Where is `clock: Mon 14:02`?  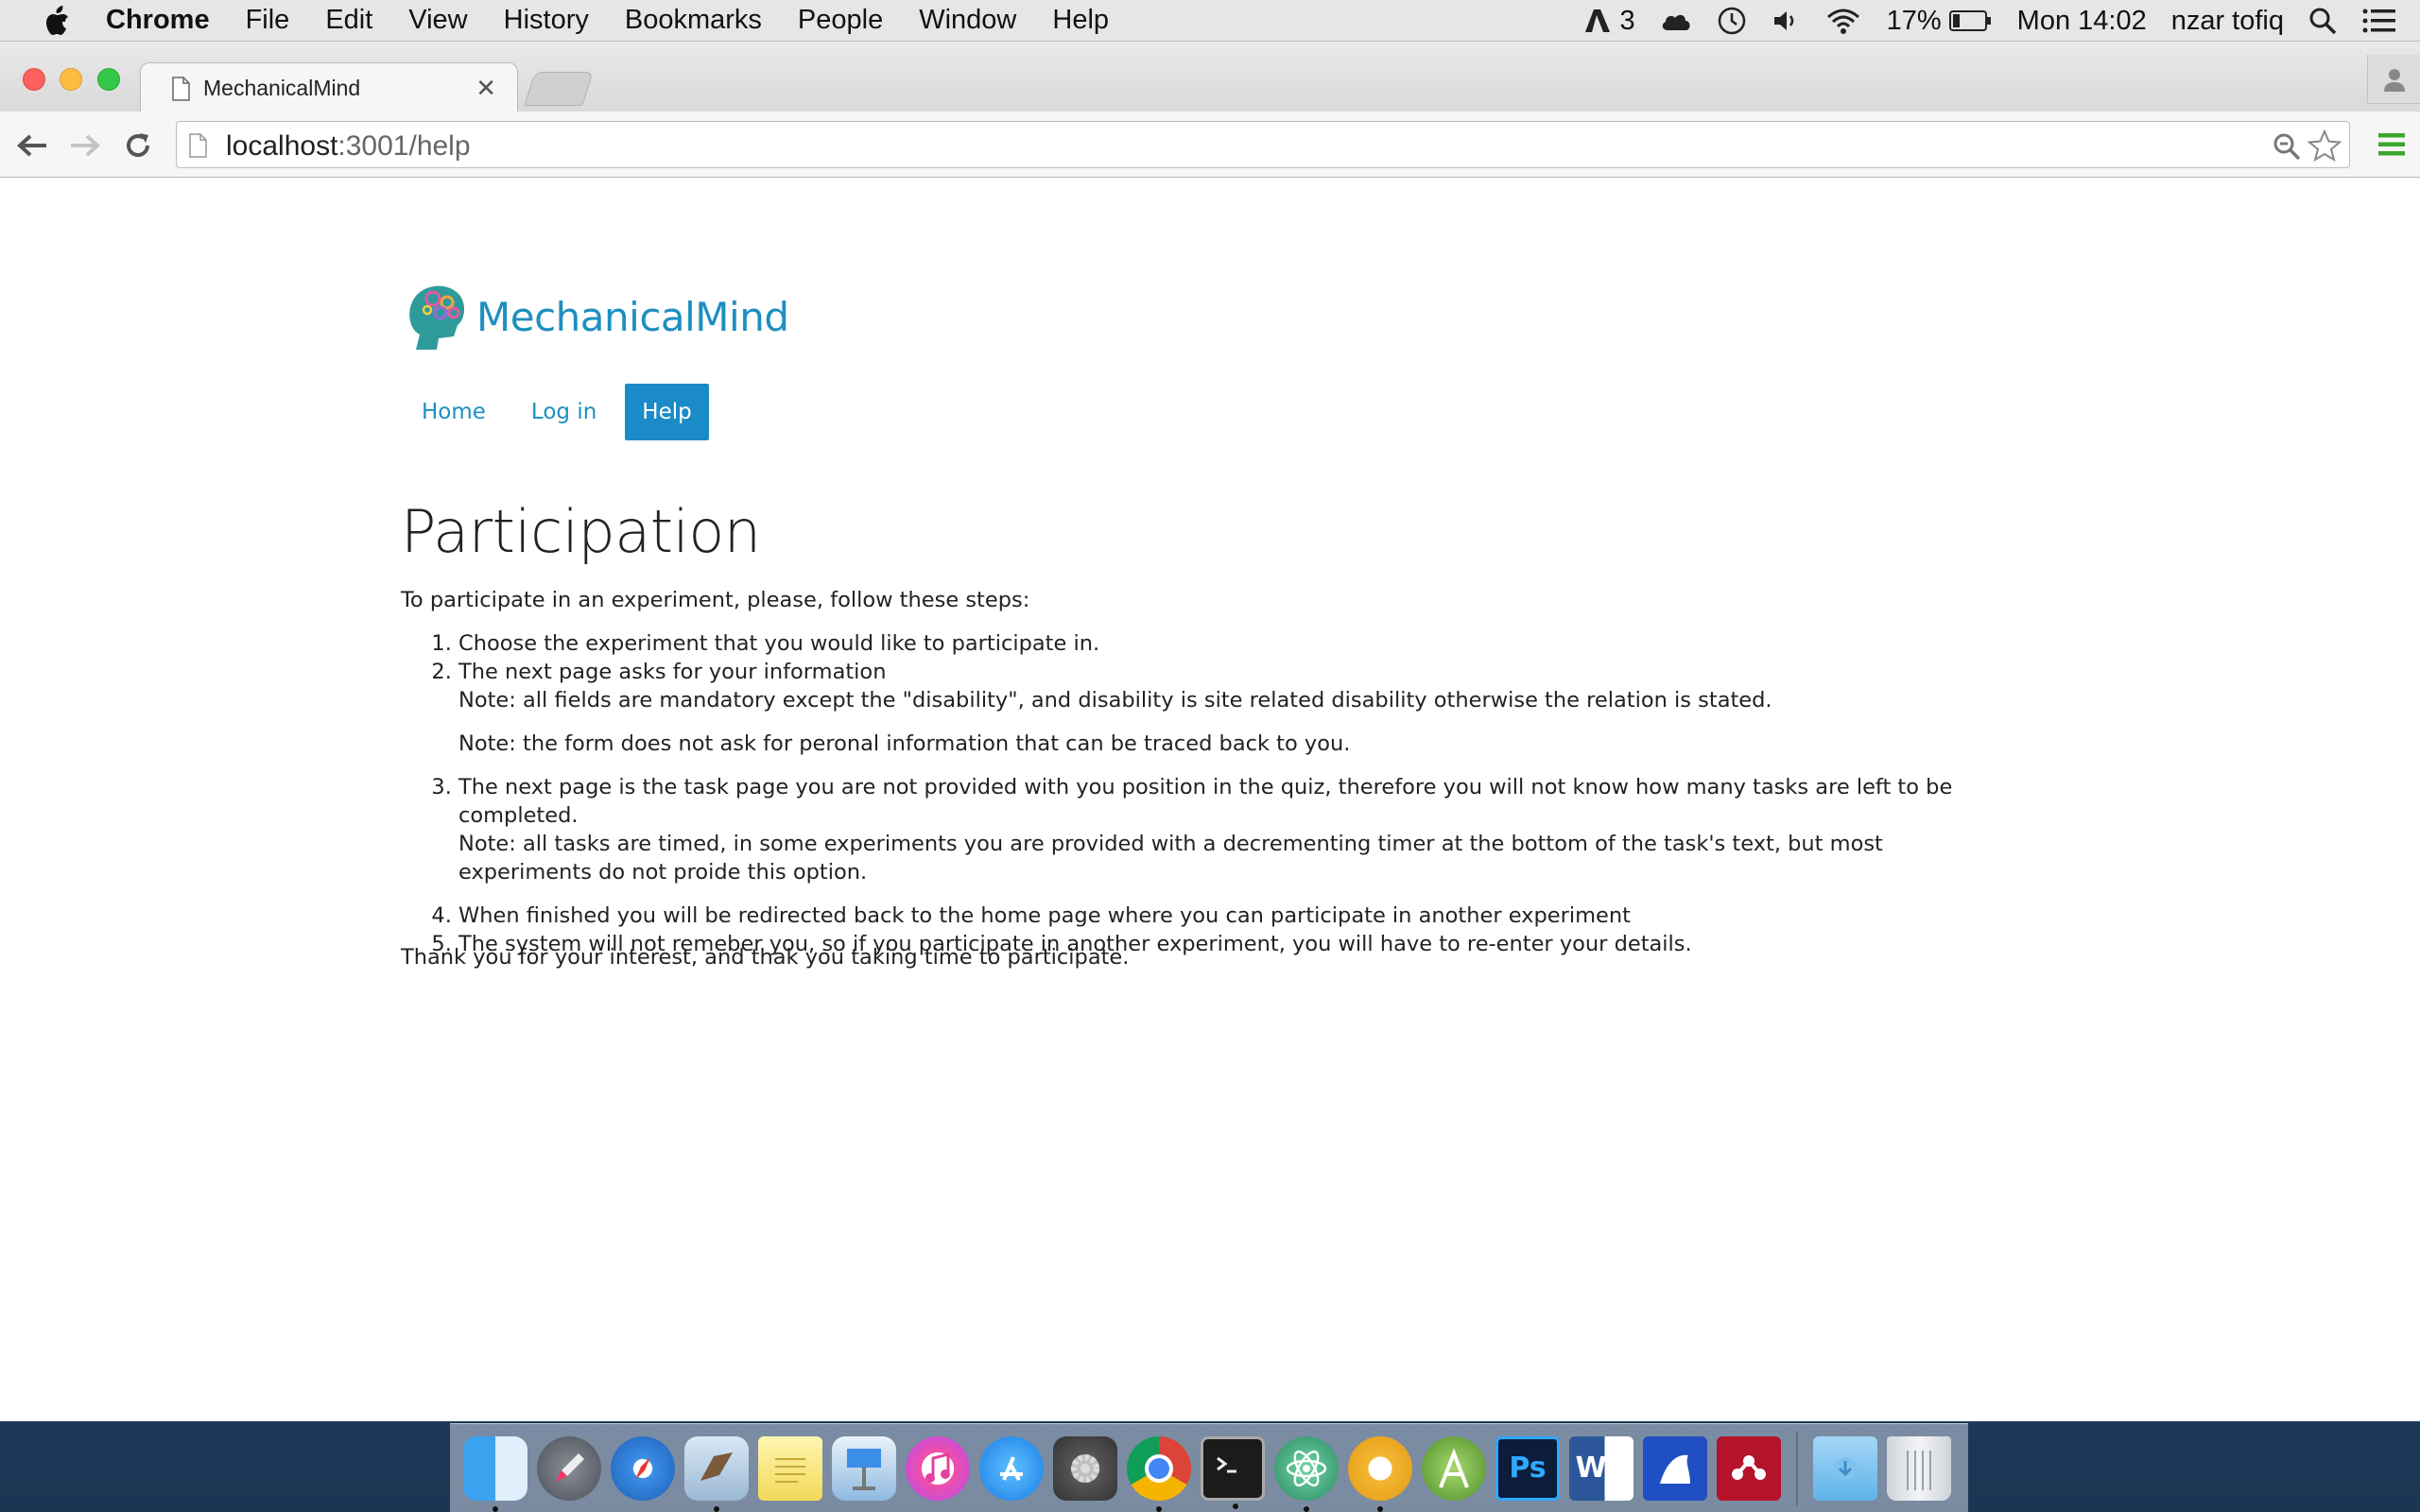 clock: Mon 14:02 is located at coordinates (2082, 21).